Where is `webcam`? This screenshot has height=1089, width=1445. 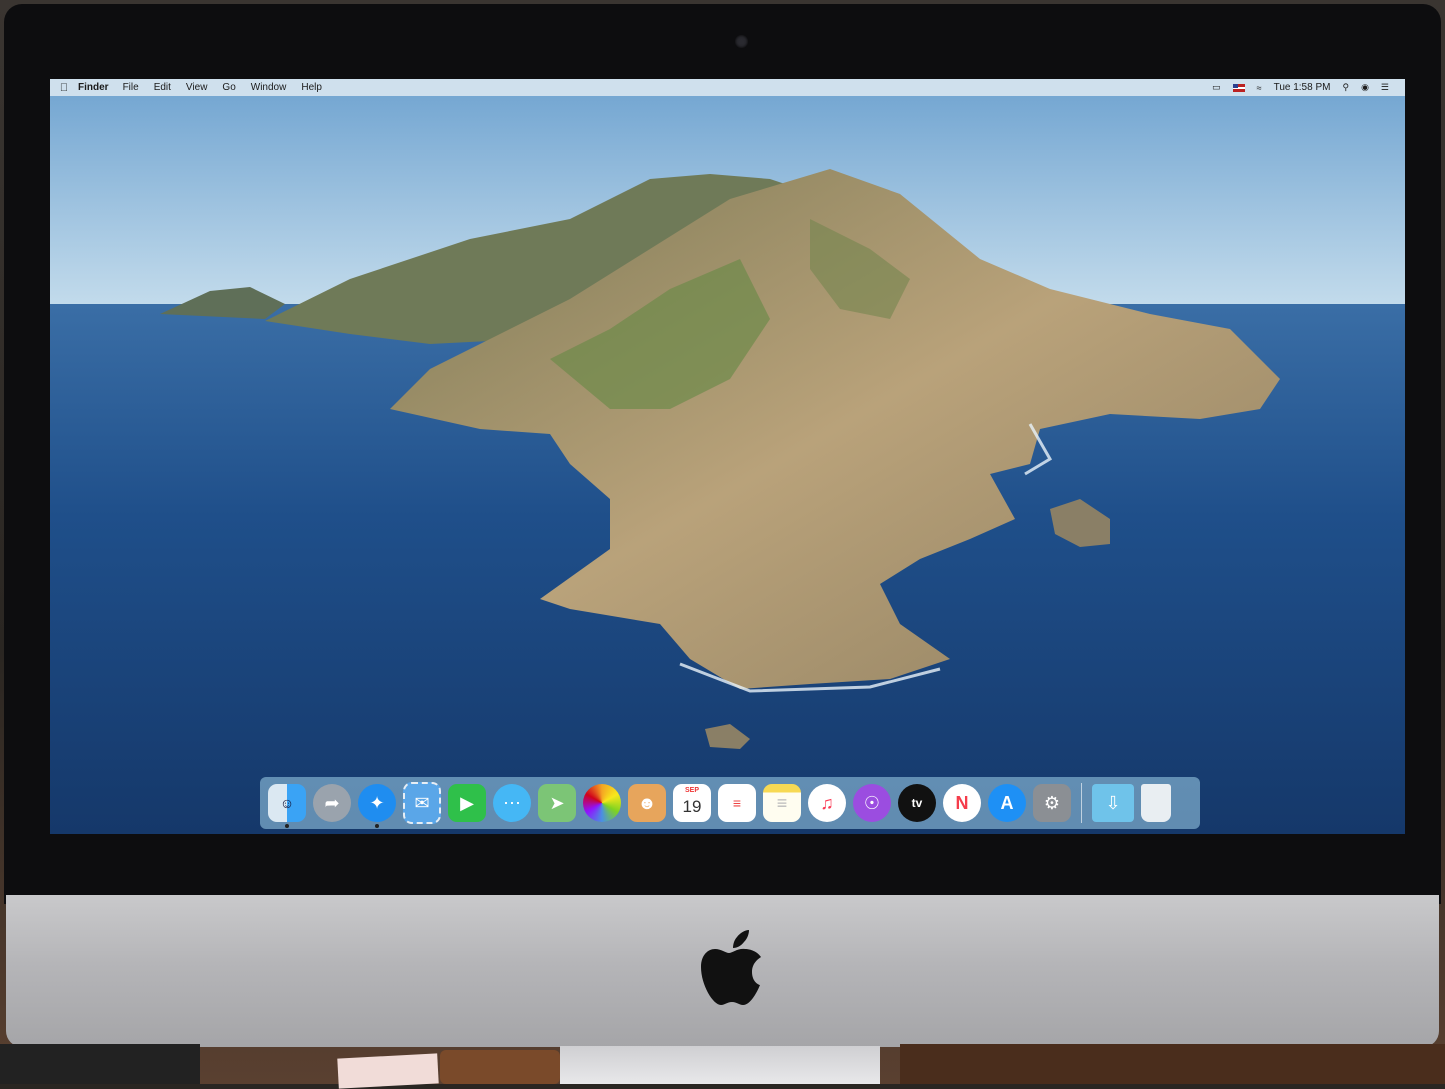 webcam is located at coordinates (741, 41).